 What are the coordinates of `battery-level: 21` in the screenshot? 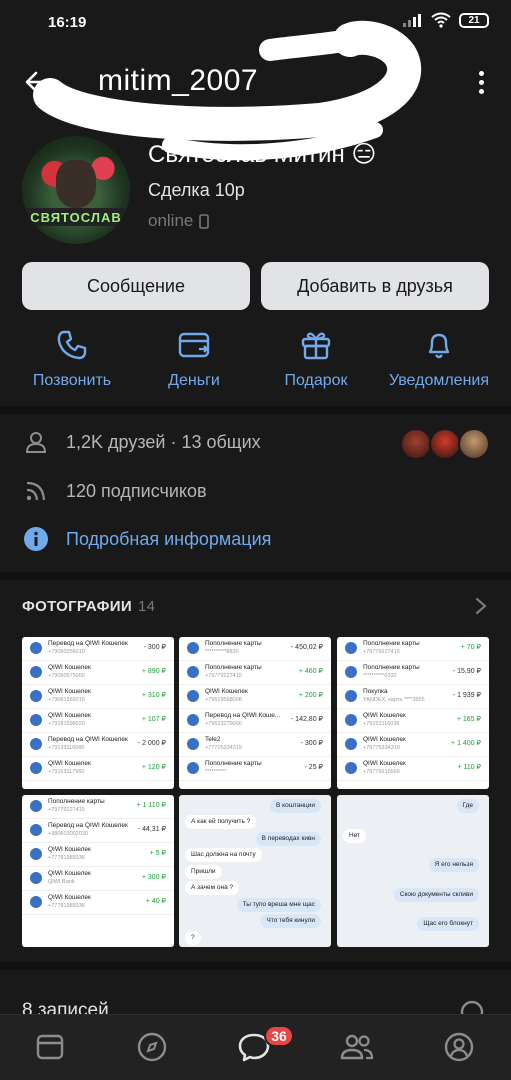 It's located at (474, 20).